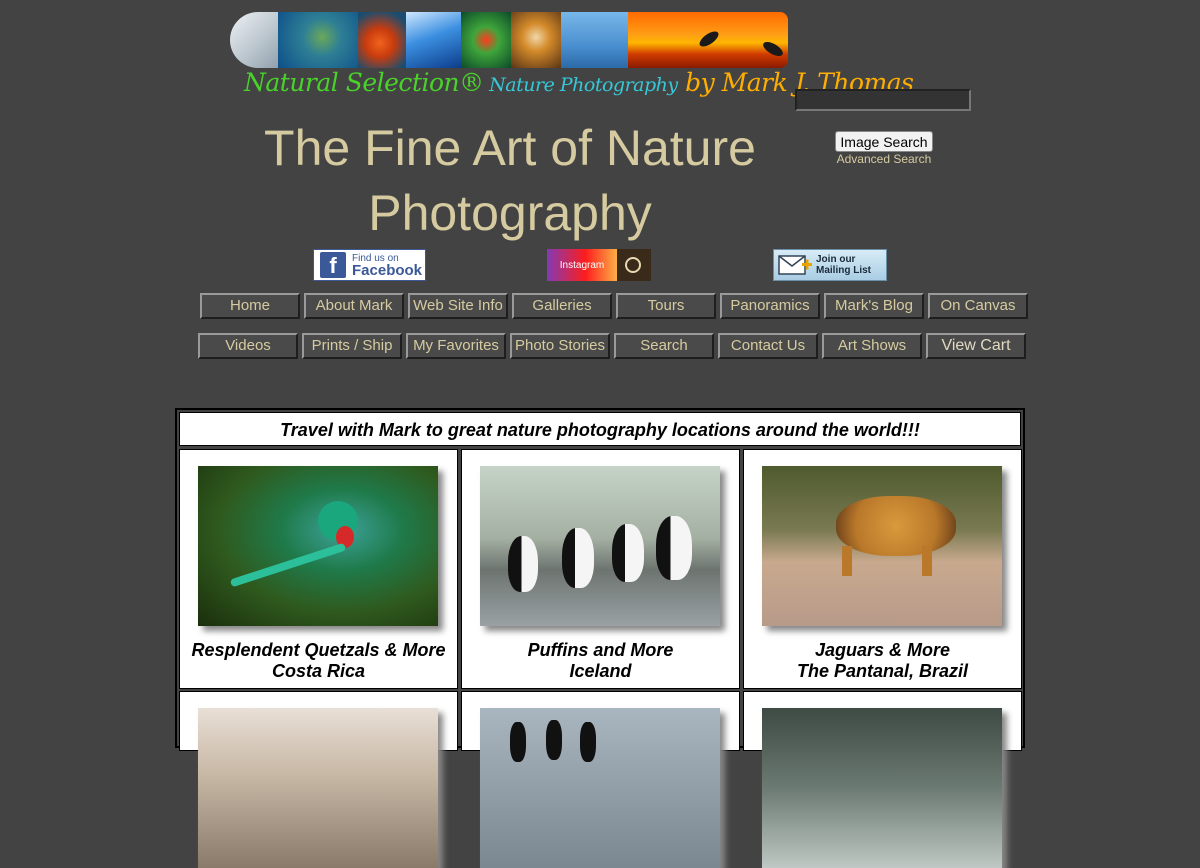 This screenshot has height=868, width=1200. I want to click on mailing-line2: Mailing List, so click(843, 270).